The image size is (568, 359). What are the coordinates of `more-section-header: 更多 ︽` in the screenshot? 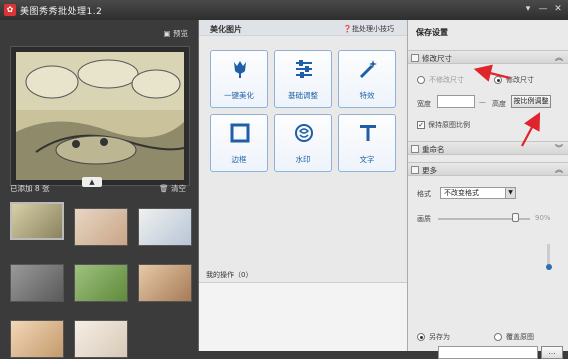 It's located at (488, 169).